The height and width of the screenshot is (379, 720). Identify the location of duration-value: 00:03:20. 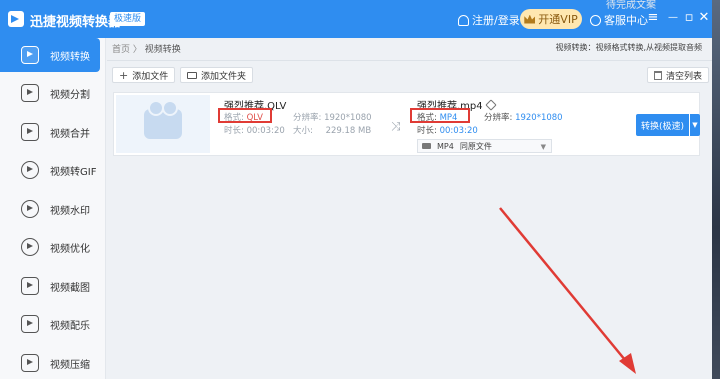
(265, 131).